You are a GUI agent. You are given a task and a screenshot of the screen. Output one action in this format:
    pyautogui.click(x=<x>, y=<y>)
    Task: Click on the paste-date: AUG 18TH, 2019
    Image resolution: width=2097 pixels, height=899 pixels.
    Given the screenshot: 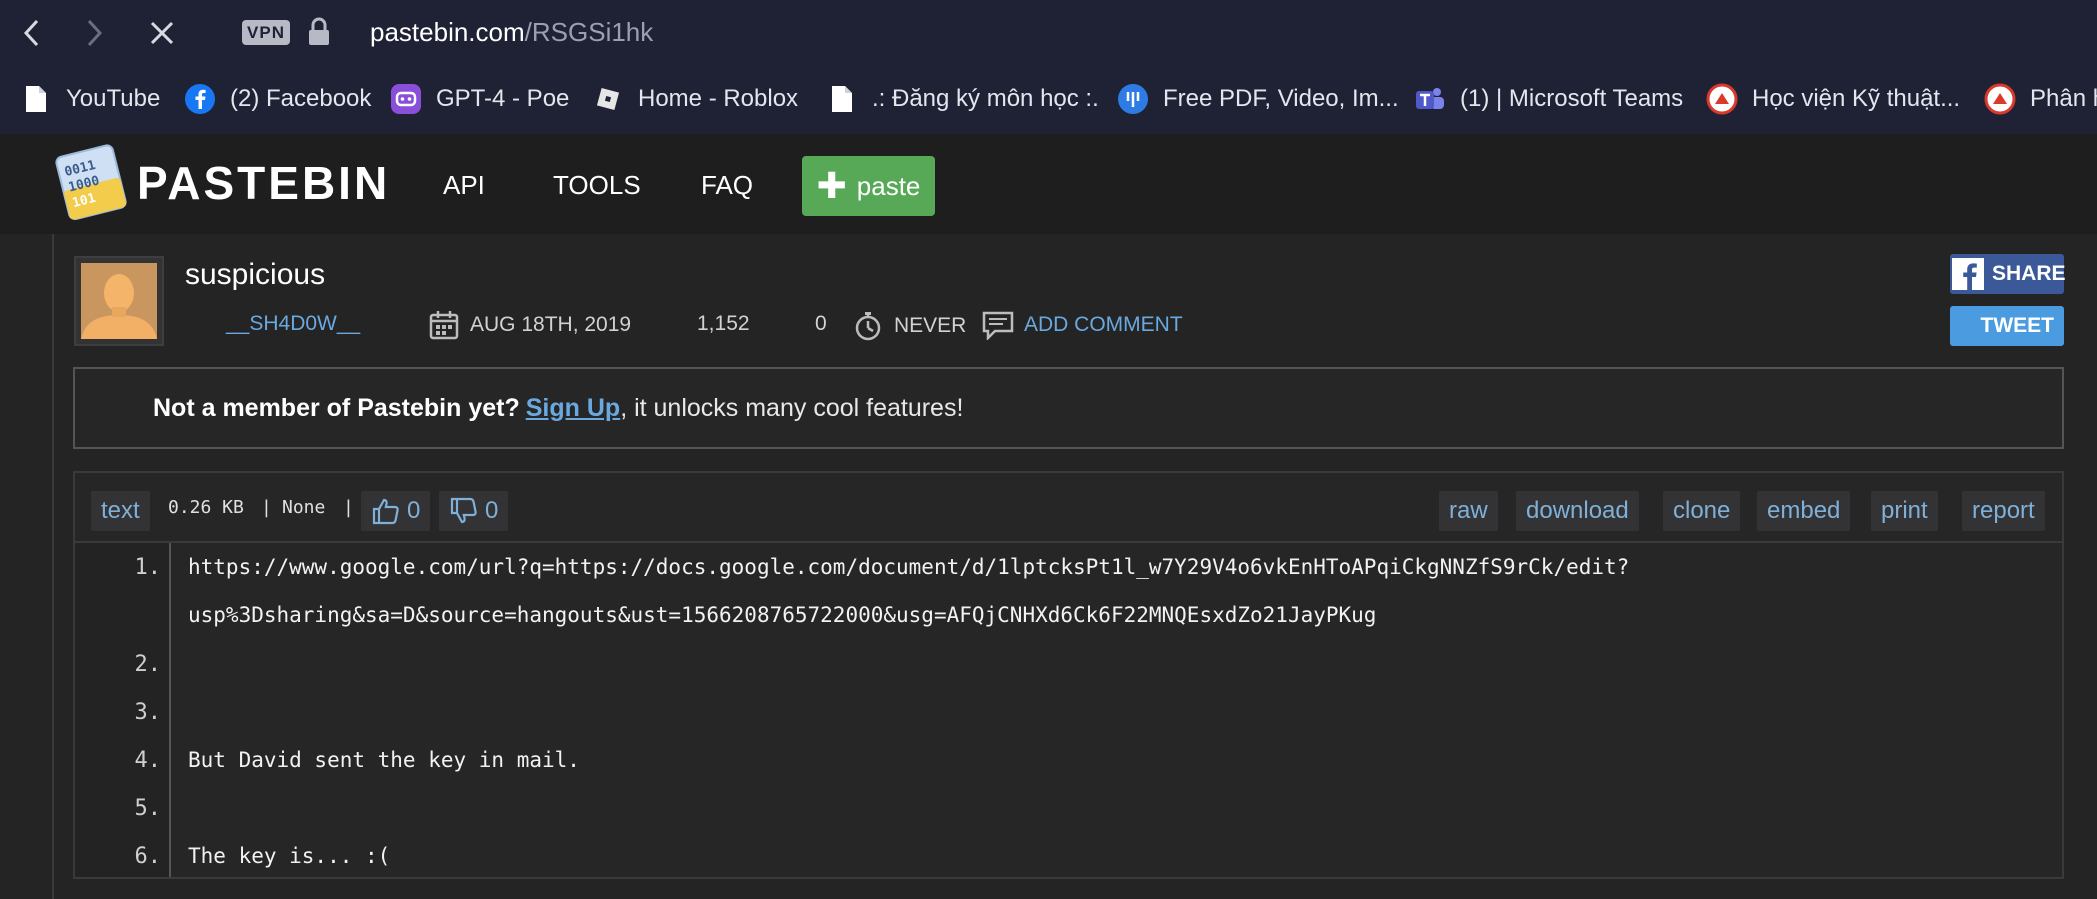 What is the action you would take?
    pyautogui.click(x=529, y=325)
    